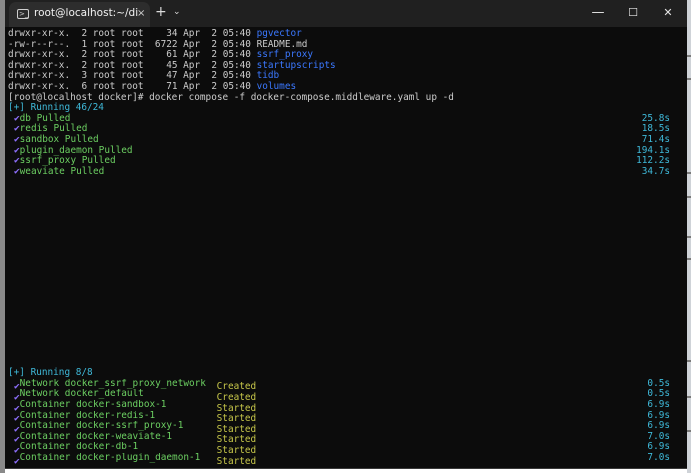 The width and height of the screenshot is (691, 473). I want to click on new-tab-icon: +, so click(161, 12).